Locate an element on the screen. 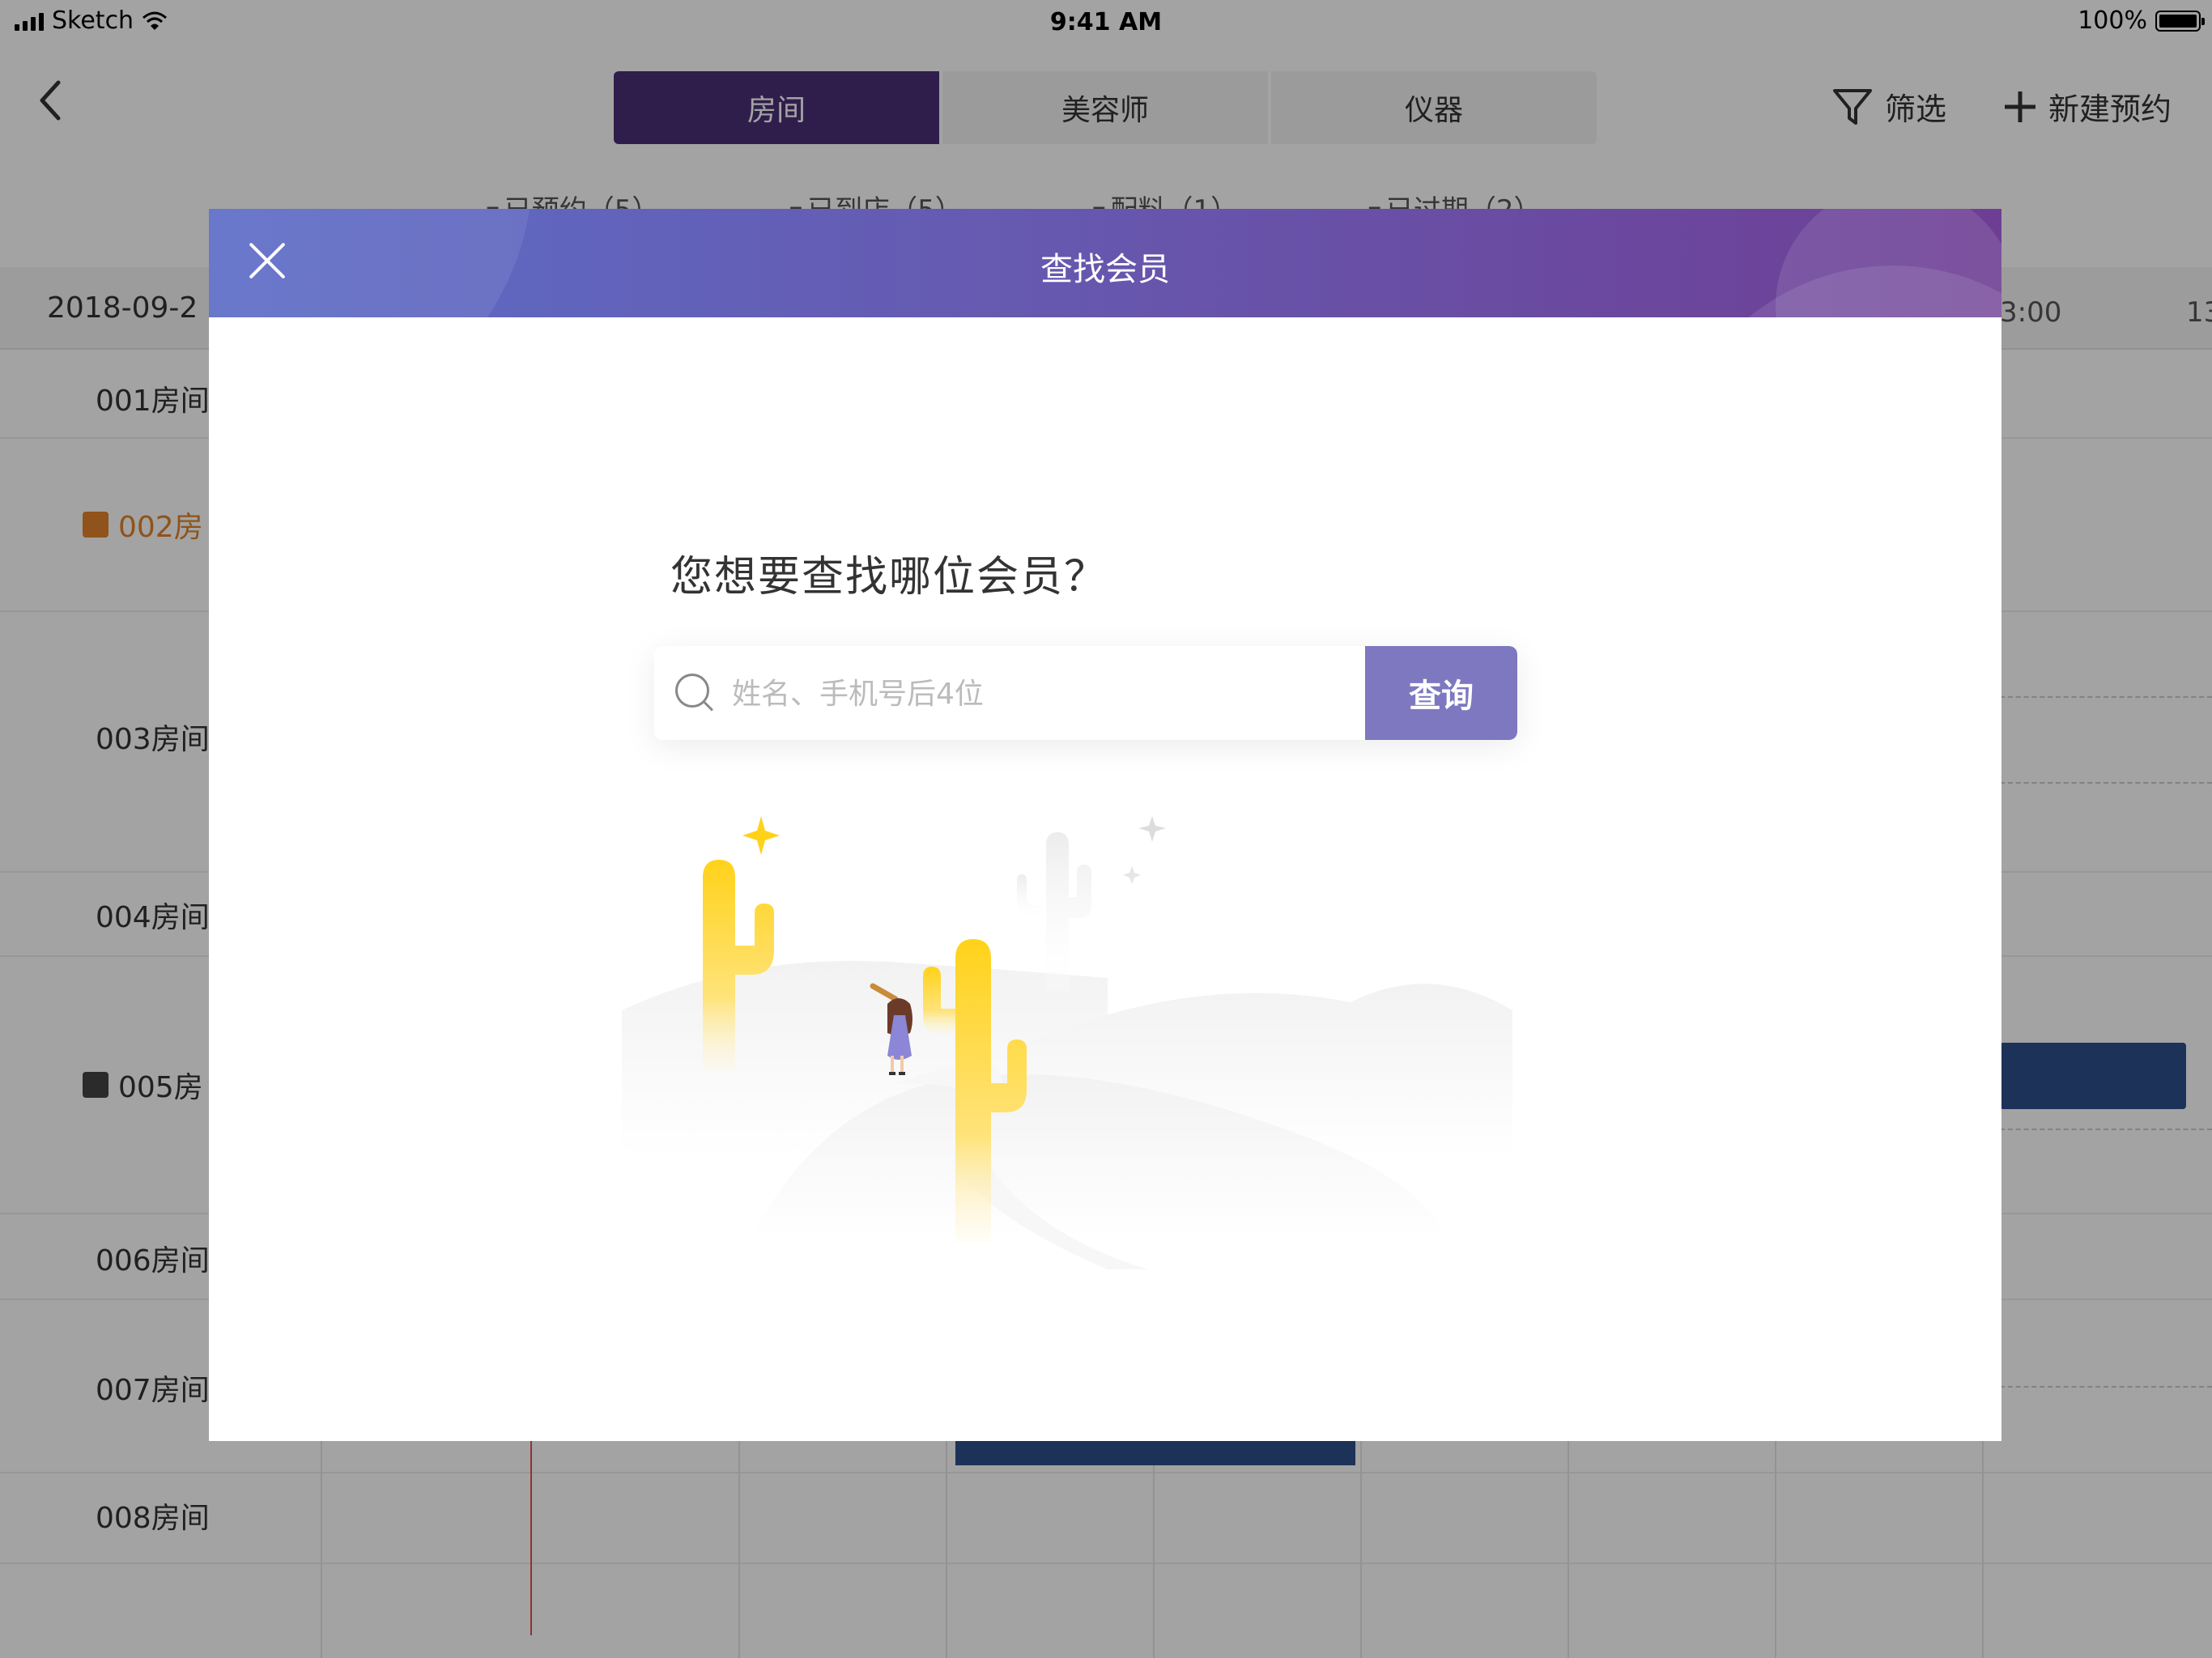 Image resolution: width=2212 pixels, height=1658 pixels. dialog-header: 查找会员 is located at coordinates (1105, 263).